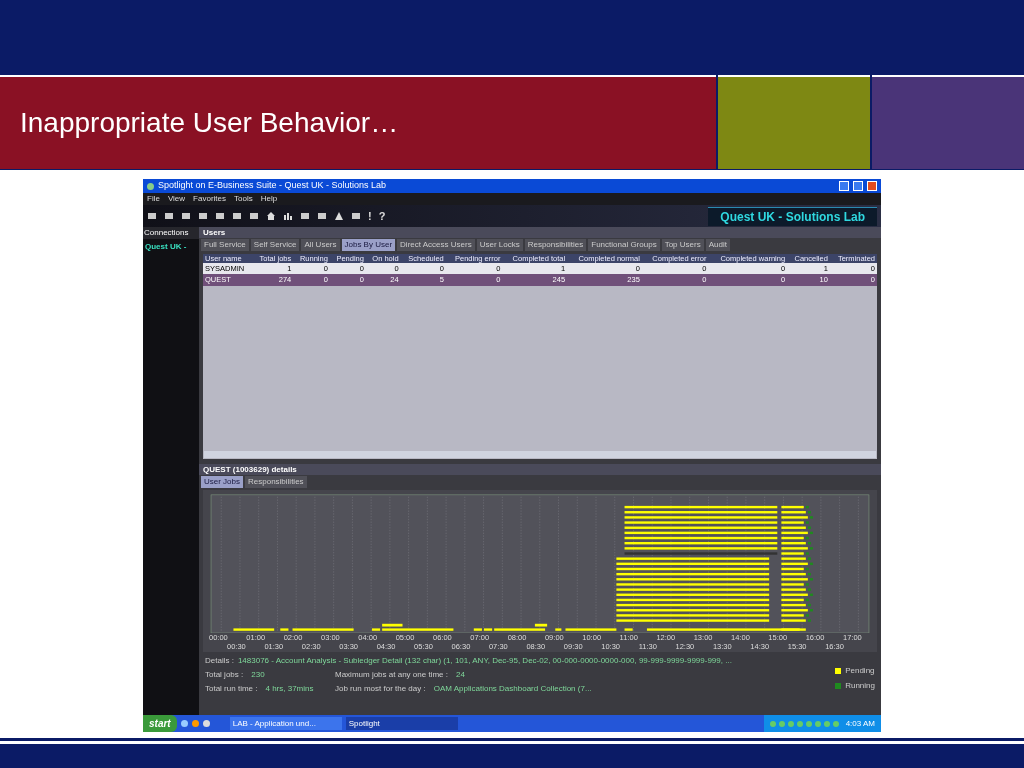 Image resolution: width=1024 pixels, height=768 pixels. I want to click on tab: User Jobs, so click(222, 481).